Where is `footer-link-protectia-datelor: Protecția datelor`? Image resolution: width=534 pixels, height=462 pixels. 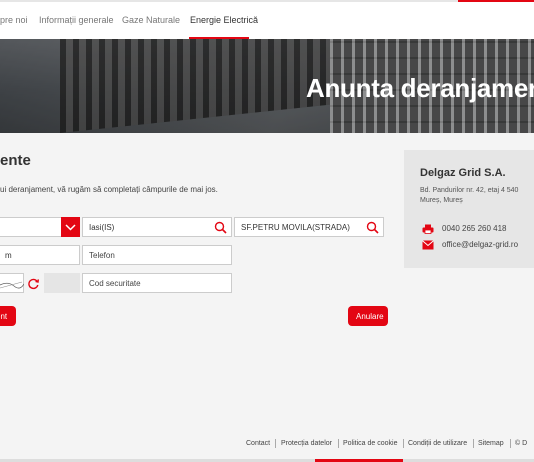
footer-link-protectia-datelor: Protecția datelor is located at coordinates (306, 443).